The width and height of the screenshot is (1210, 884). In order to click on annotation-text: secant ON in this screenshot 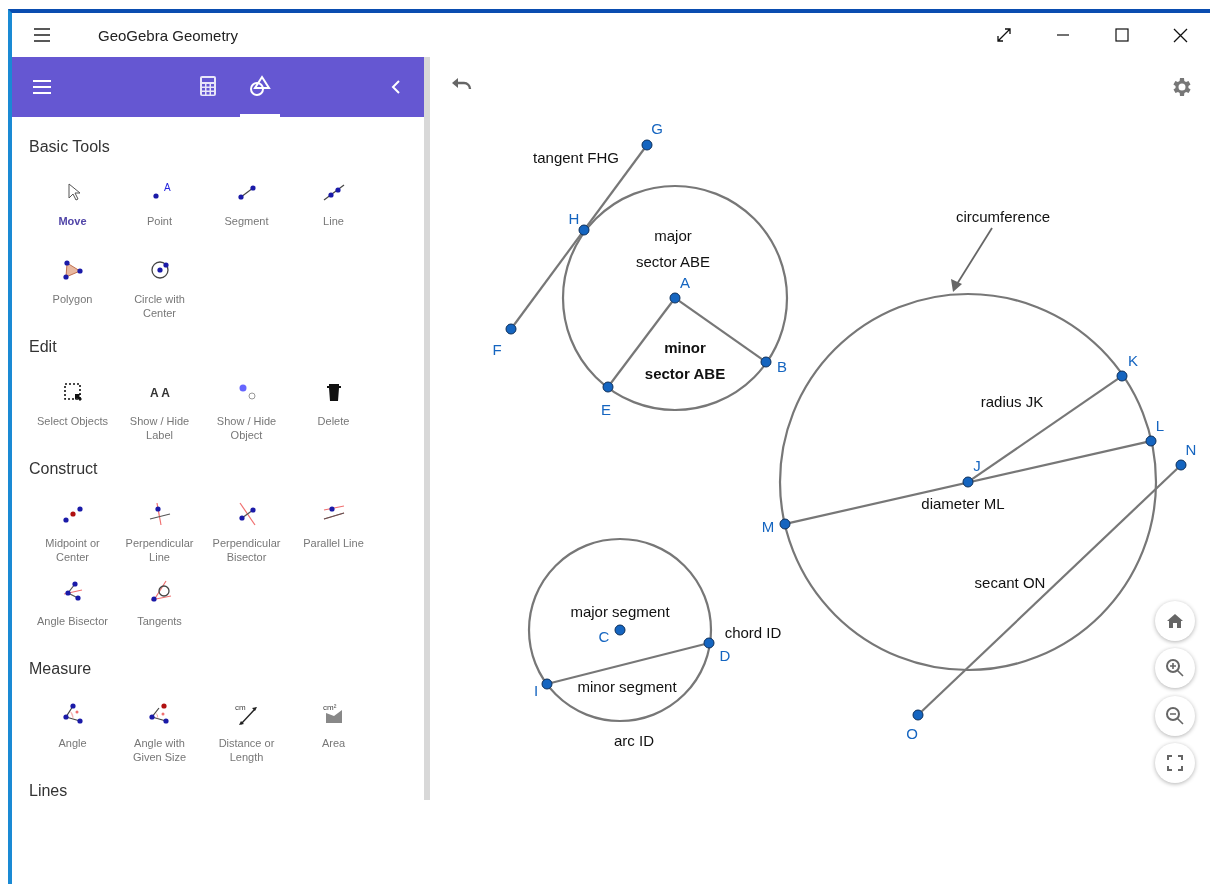, I will do `click(1010, 582)`.